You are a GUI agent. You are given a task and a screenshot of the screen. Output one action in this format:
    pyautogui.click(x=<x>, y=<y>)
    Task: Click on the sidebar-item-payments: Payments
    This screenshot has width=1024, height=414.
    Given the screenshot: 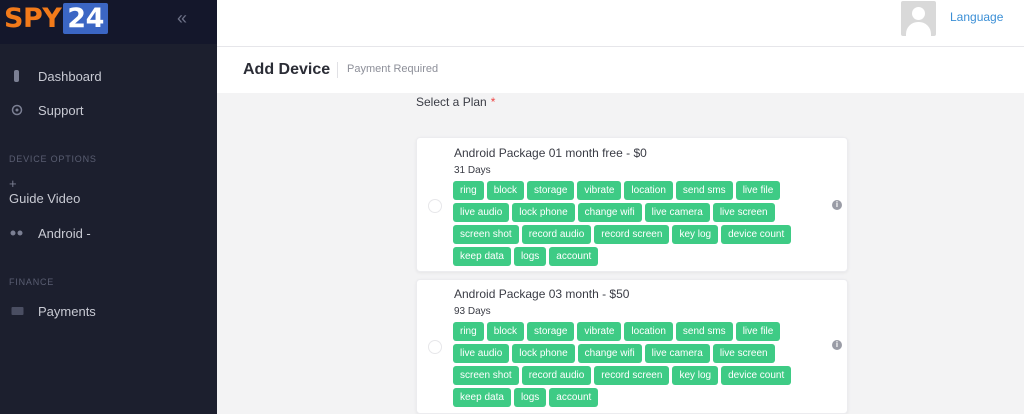 What is the action you would take?
    pyautogui.click(x=108, y=311)
    